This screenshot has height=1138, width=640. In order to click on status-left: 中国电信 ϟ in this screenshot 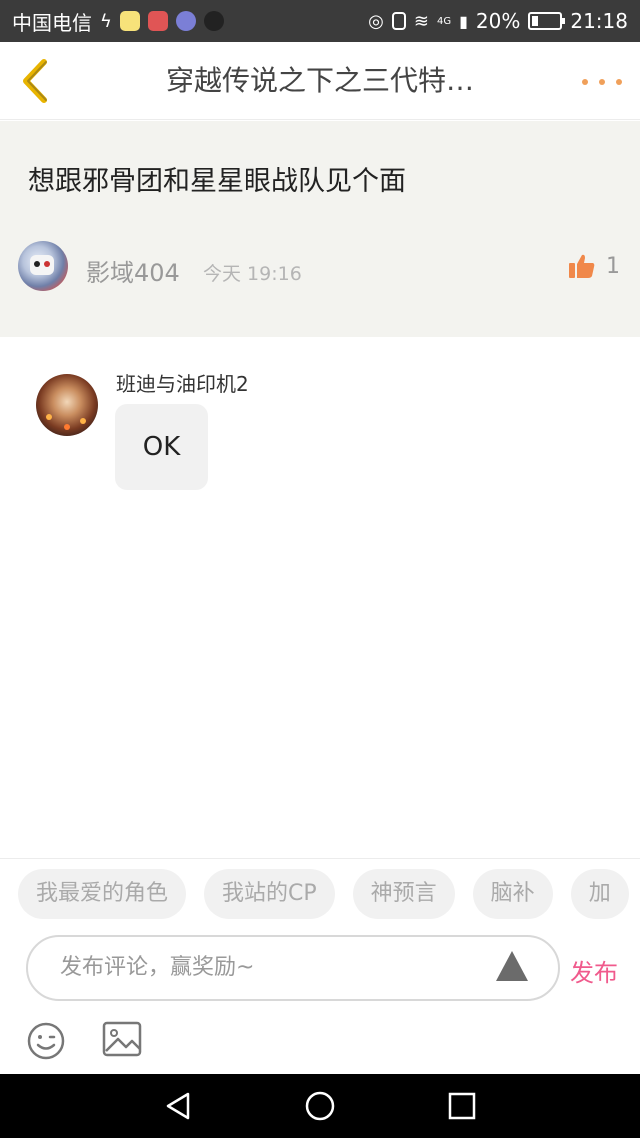, I will do `click(190, 21)`.